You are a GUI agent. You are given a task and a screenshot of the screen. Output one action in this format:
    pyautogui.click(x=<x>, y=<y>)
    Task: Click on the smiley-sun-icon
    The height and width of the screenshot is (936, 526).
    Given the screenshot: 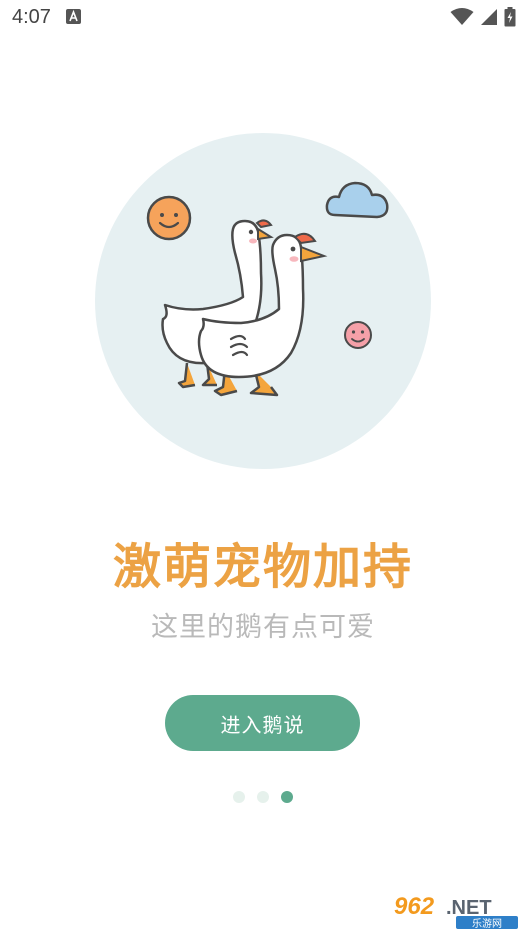 What is the action you would take?
    pyautogui.click(x=169, y=218)
    